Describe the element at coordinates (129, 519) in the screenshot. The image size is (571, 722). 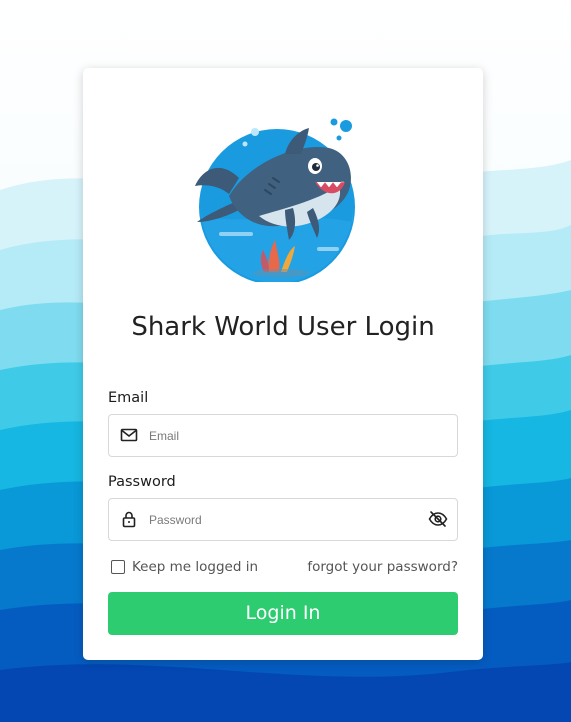
I see `lock-icon` at that location.